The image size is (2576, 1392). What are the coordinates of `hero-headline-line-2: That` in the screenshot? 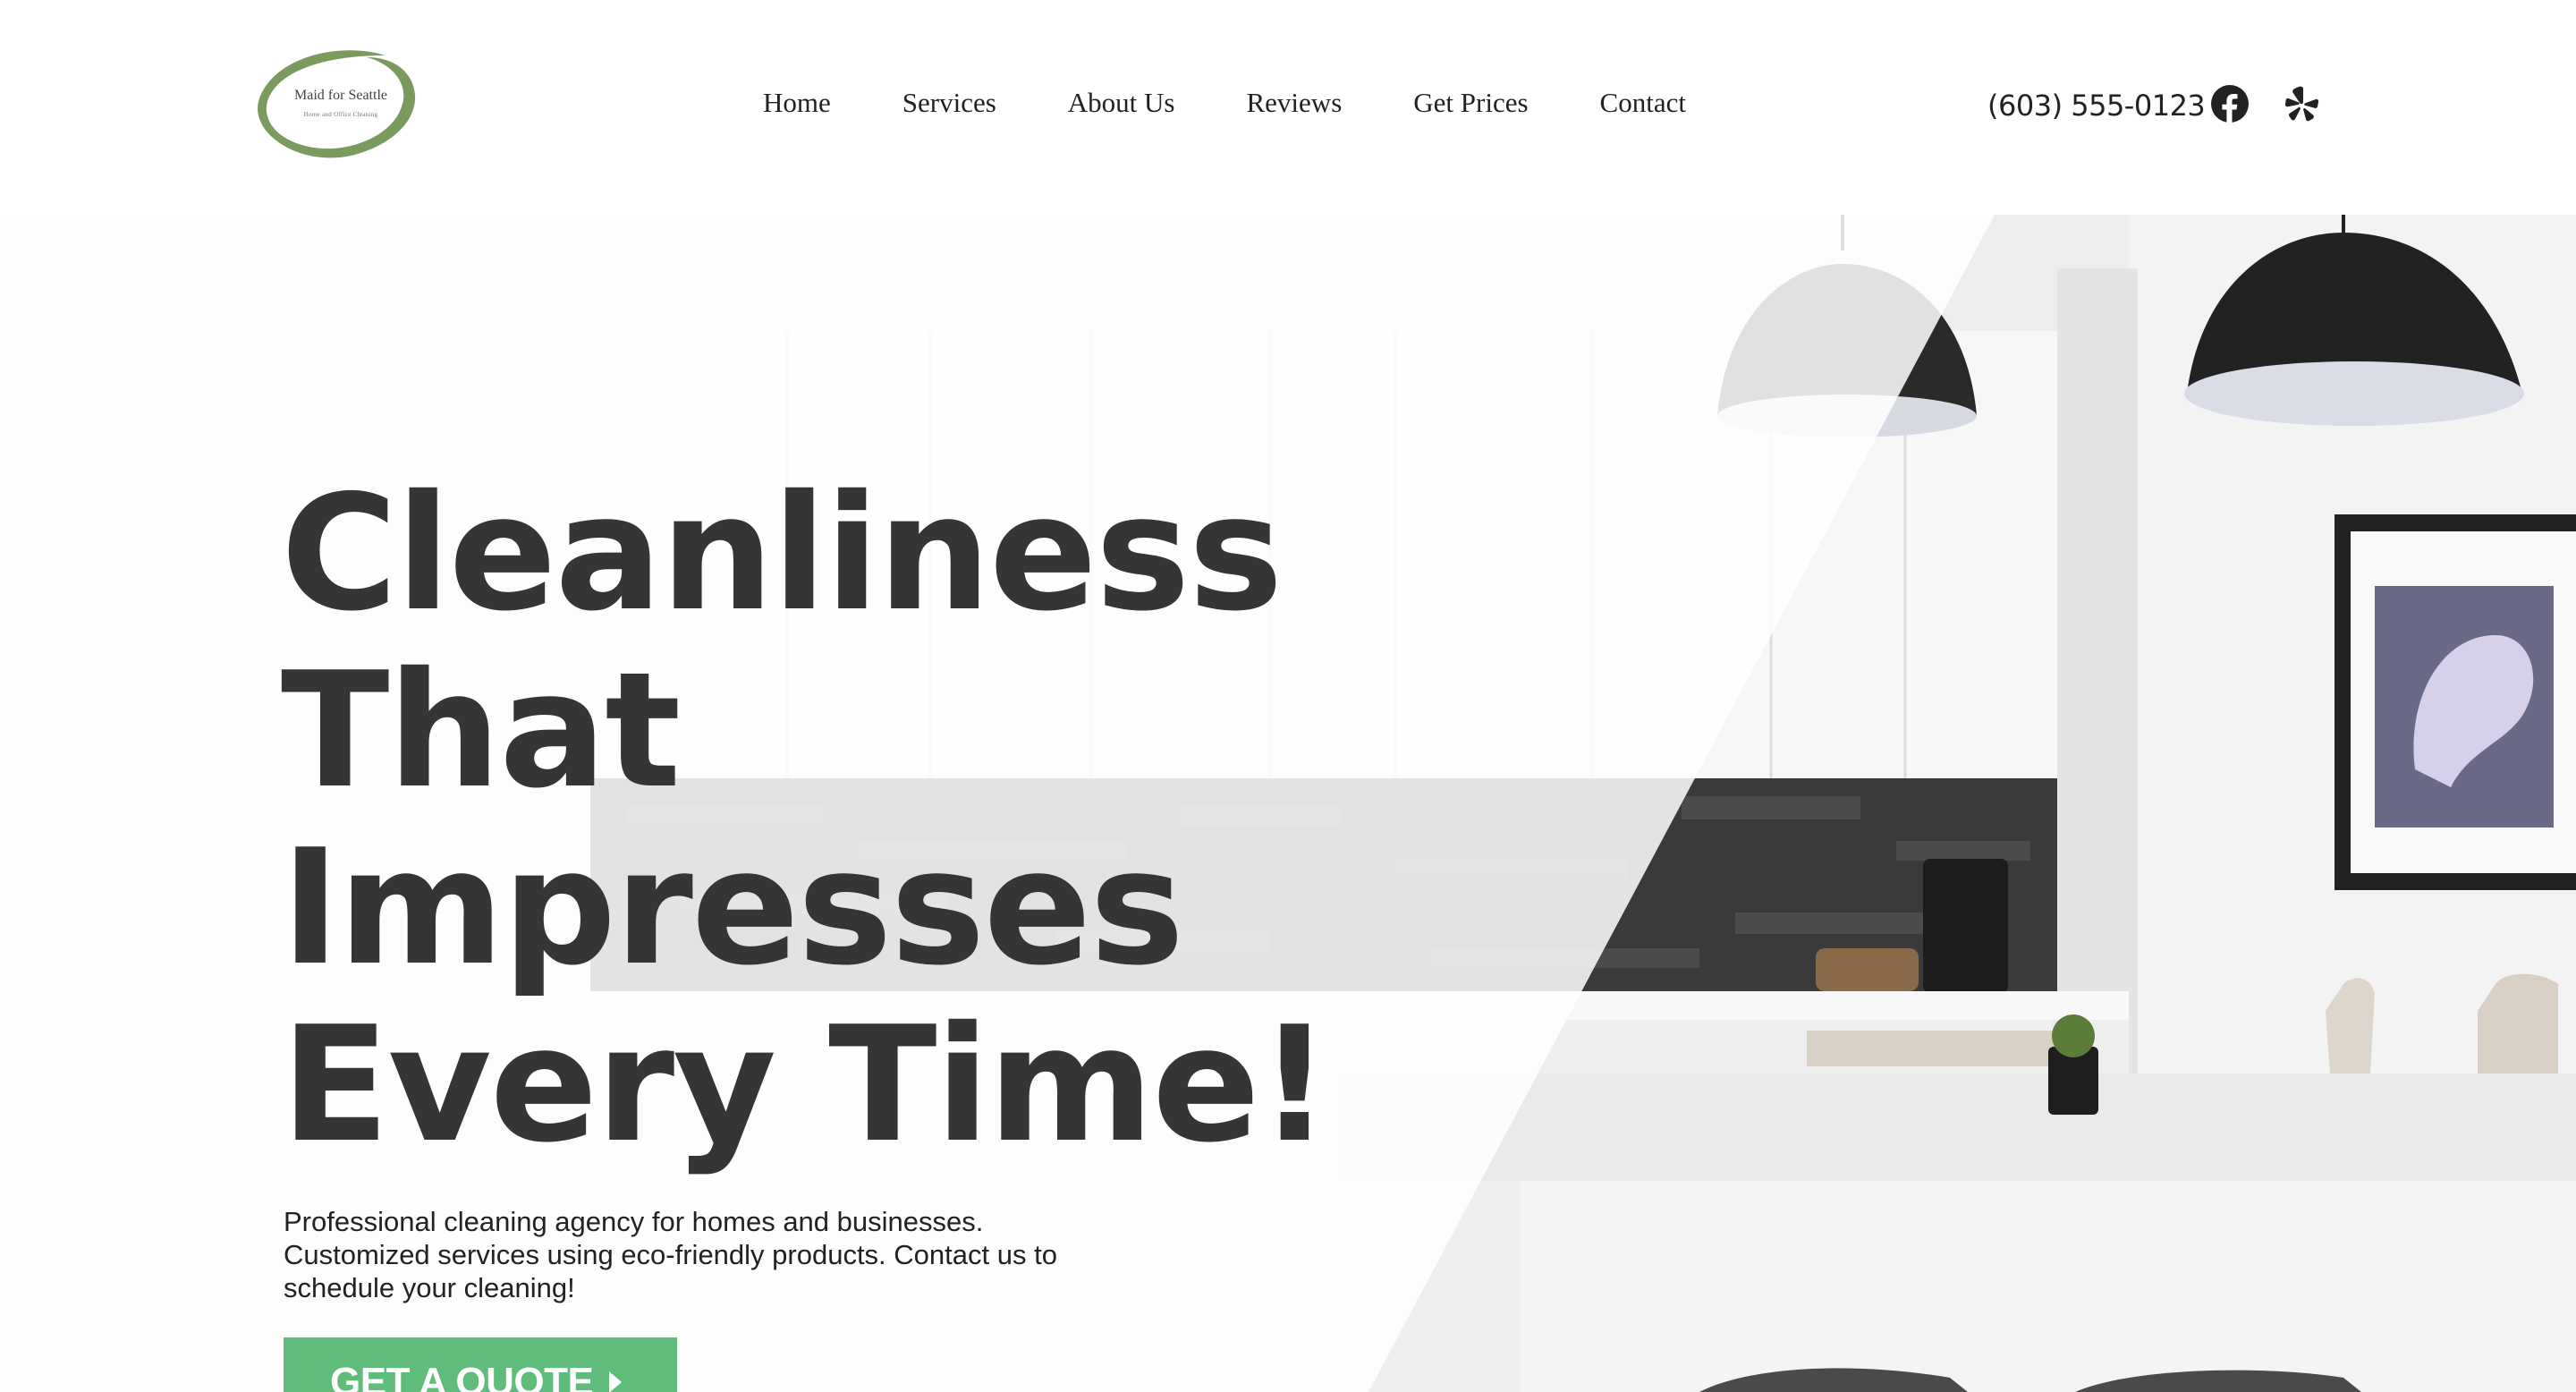 It's located at (481, 730).